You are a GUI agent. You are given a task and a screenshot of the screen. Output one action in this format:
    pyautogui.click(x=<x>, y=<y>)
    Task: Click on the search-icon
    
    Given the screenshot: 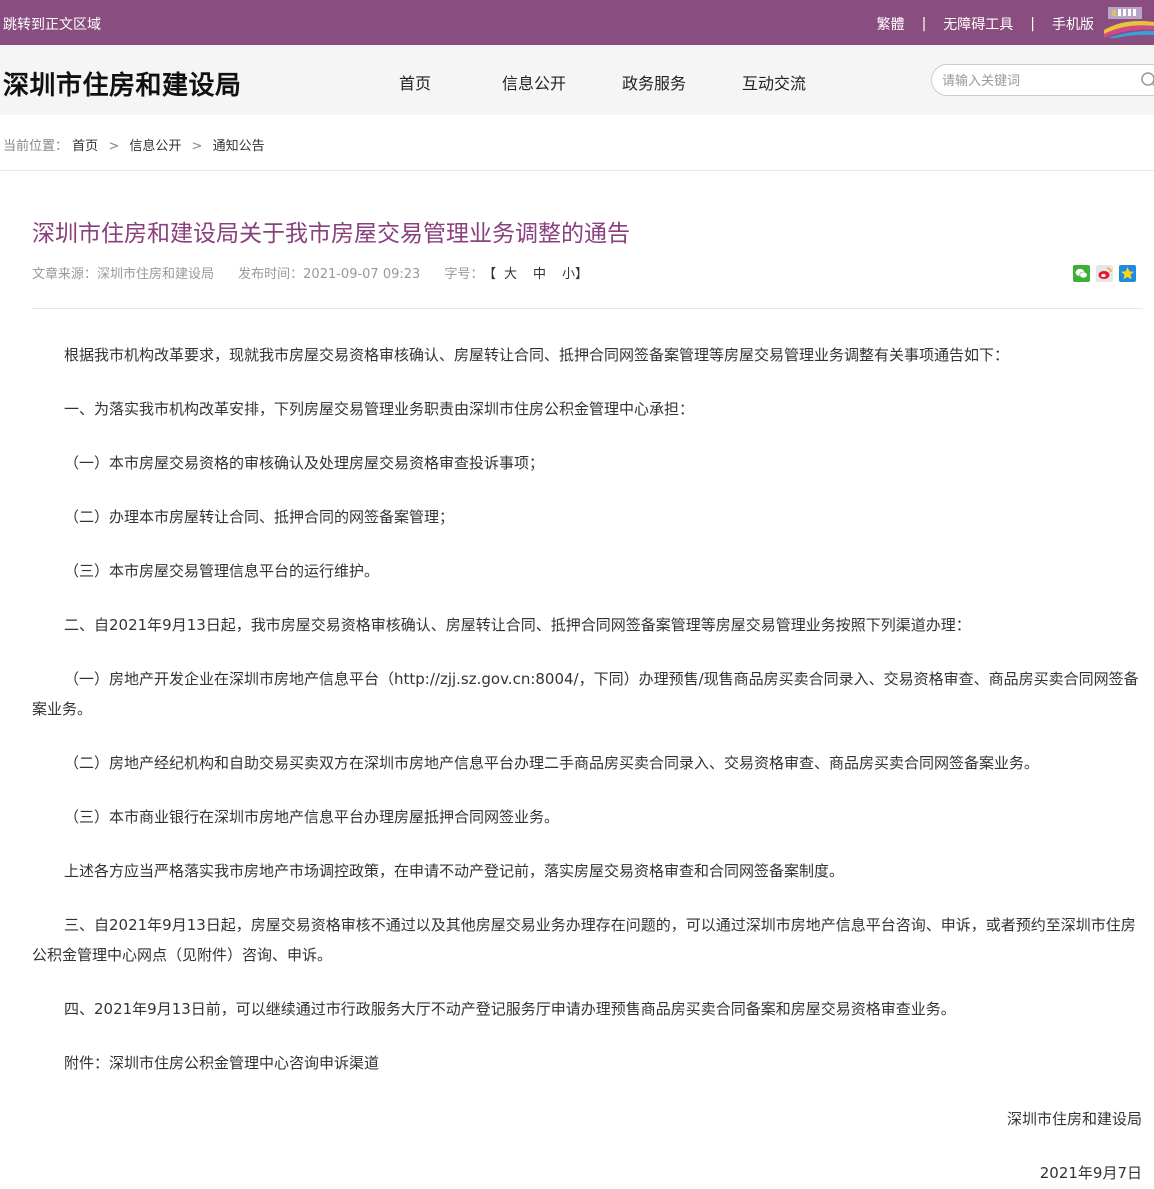 What is the action you would take?
    pyautogui.click(x=1147, y=80)
    